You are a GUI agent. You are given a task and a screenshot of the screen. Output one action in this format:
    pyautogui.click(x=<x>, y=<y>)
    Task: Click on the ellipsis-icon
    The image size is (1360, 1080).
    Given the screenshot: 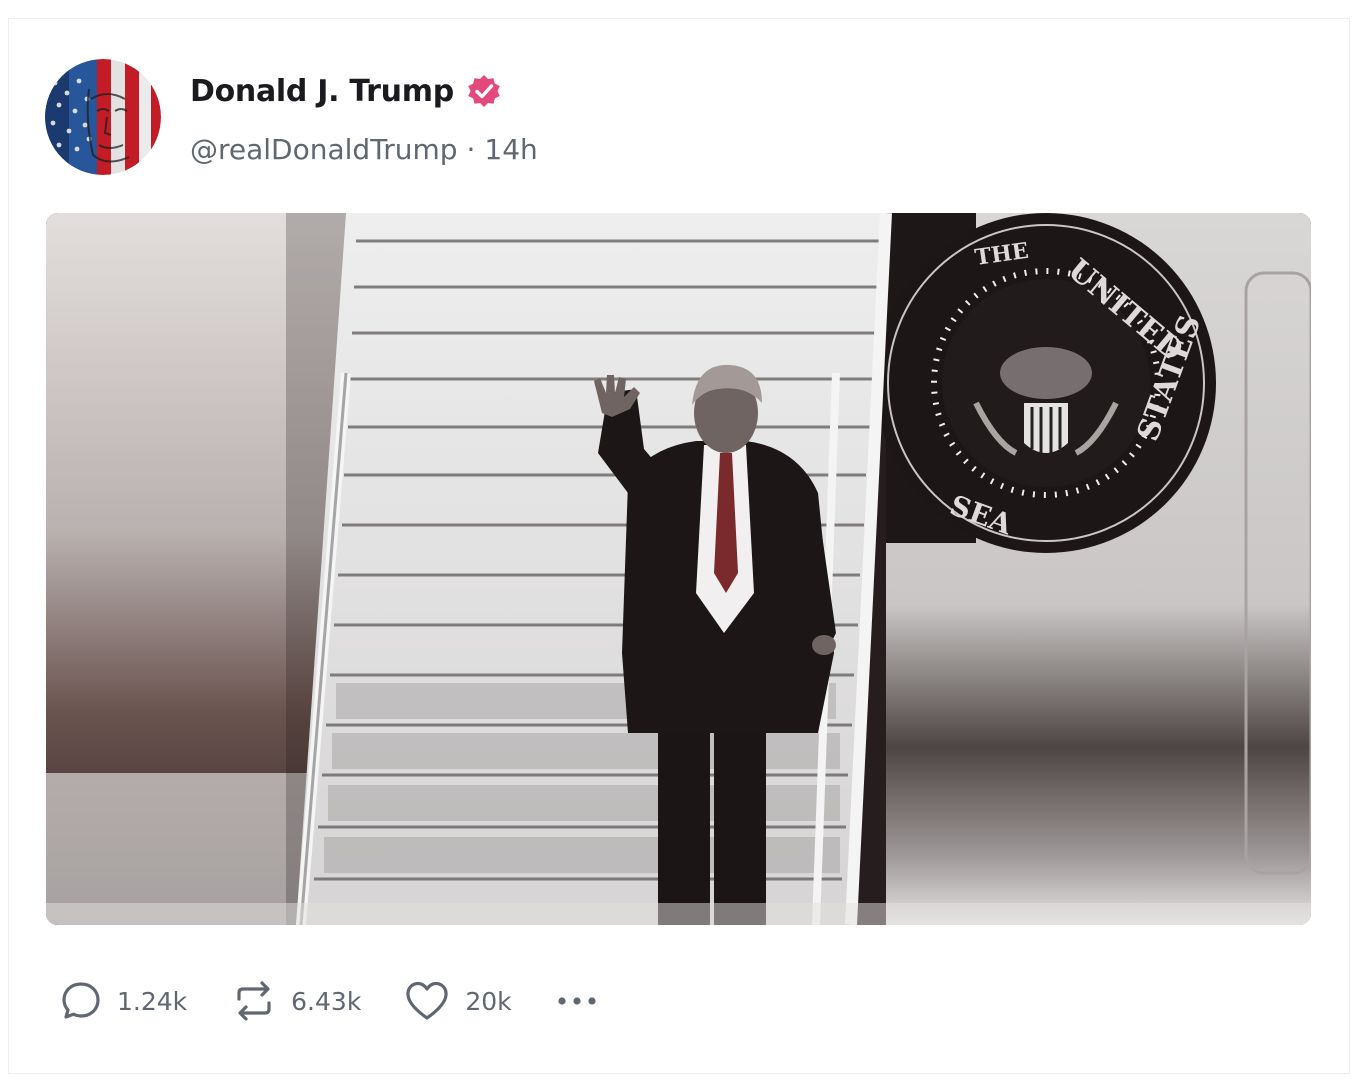 What is the action you would take?
    pyautogui.click(x=577, y=1001)
    